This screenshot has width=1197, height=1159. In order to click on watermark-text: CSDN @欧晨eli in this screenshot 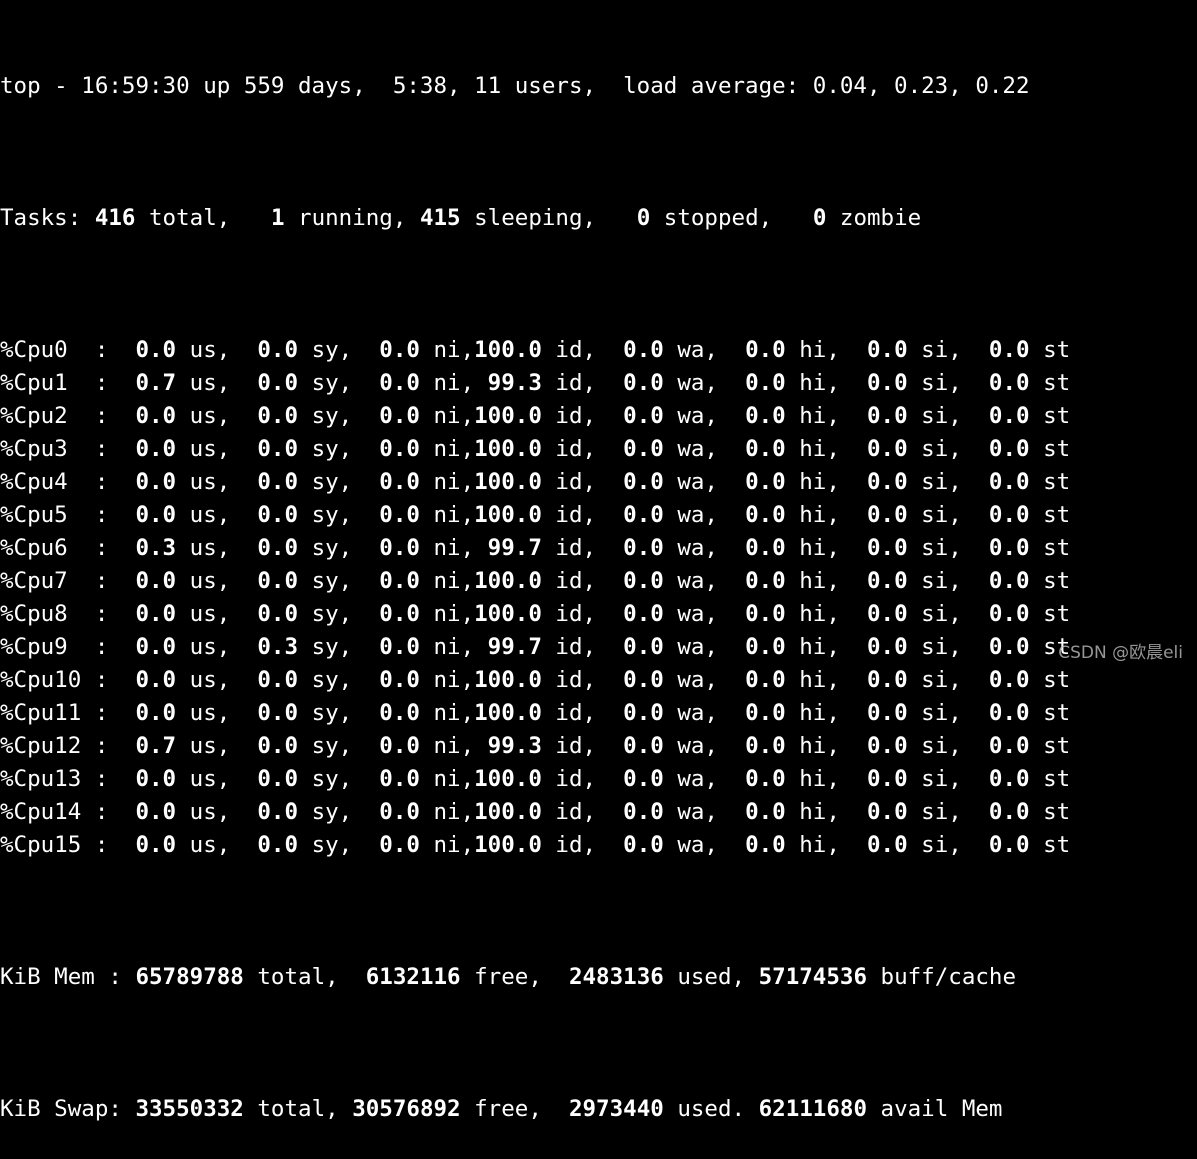, I will do `click(1120, 653)`.